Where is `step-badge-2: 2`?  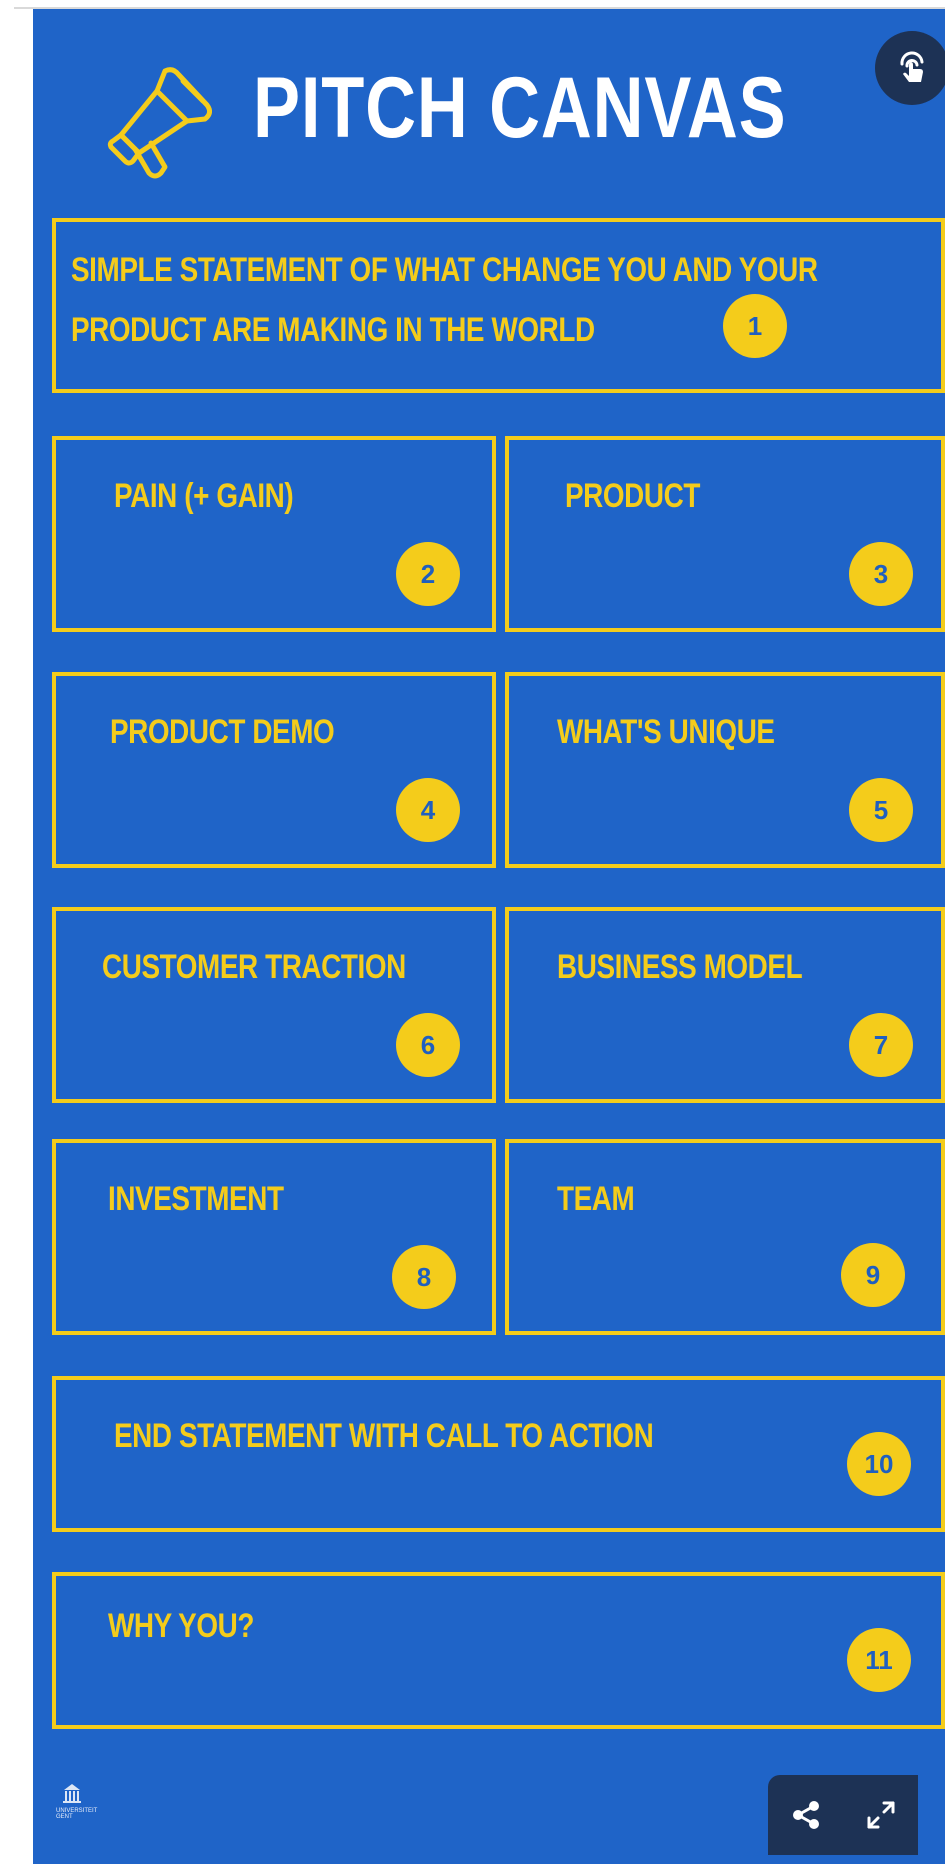
step-badge-2: 2 is located at coordinates (428, 574).